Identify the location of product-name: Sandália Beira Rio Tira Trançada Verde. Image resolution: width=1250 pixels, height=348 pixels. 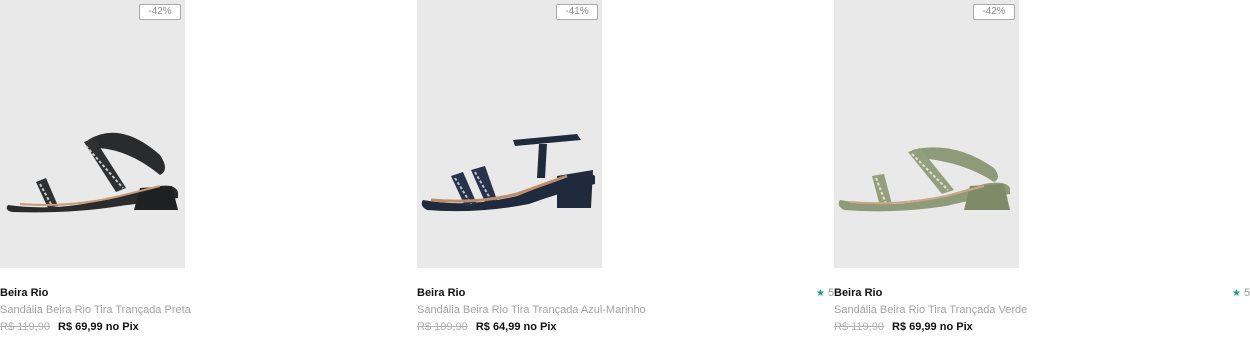
(930, 310).